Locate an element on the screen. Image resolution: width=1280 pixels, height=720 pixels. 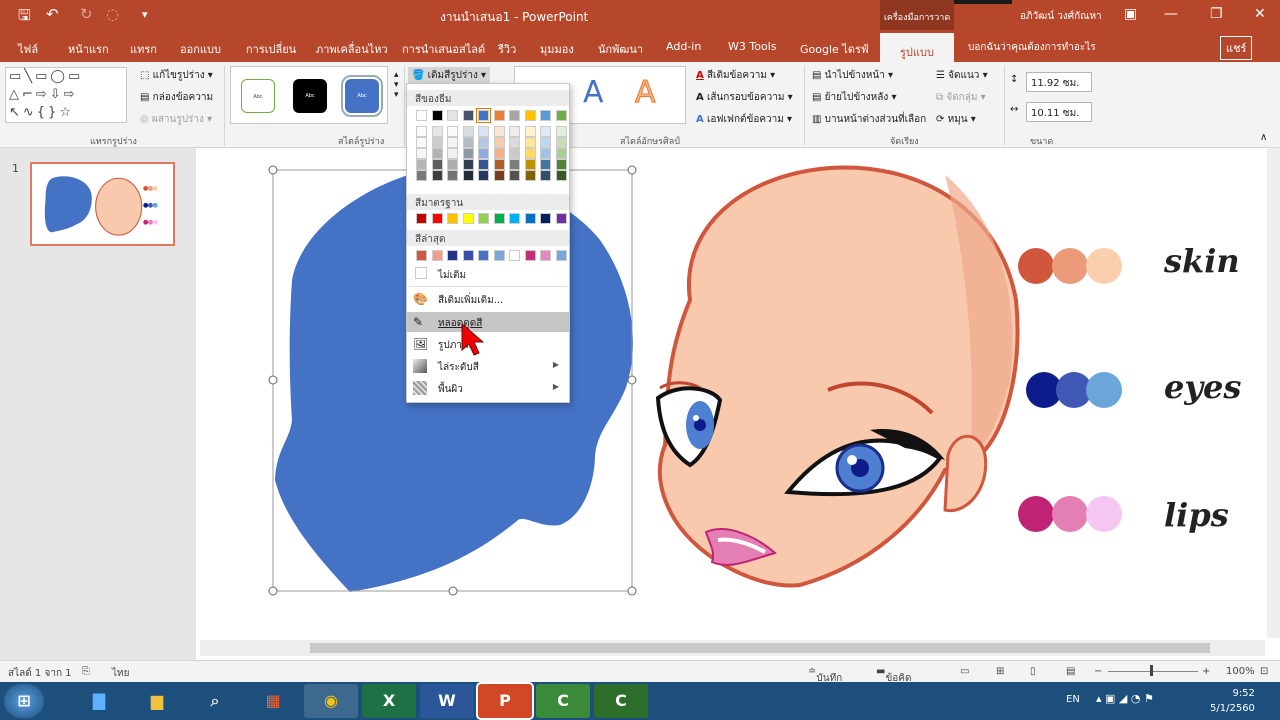
redo-icon: ↻ is located at coordinates (86, 14).